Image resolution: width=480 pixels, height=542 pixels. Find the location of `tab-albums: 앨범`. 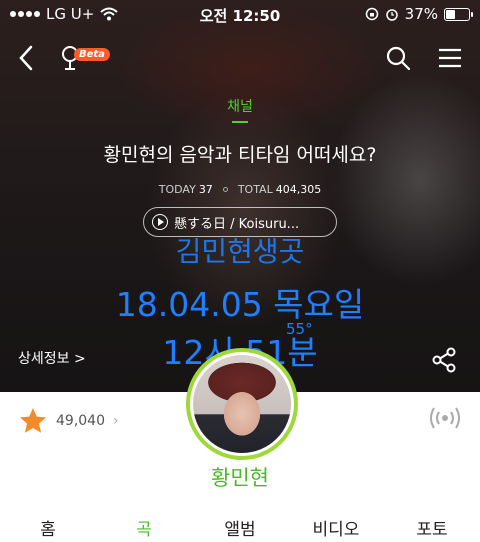

tab-albums: 앨범 is located at coordinates (240, 525).